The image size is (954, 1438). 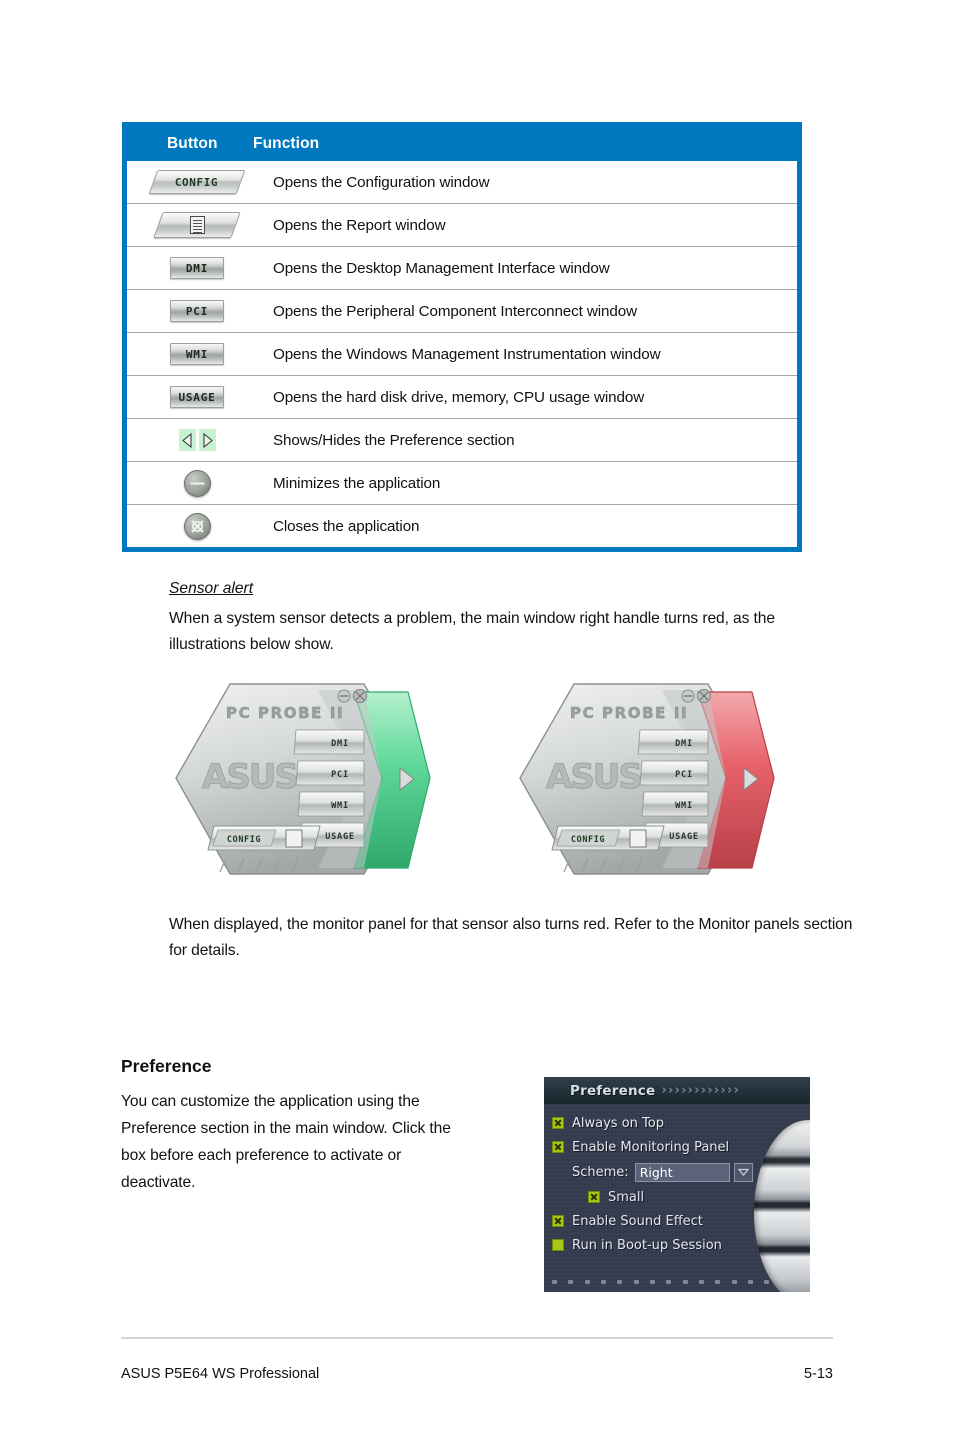 What do you see at coordinates (249, 777) in the screenshot?
I see `probe-normal-asus-logo: ASUS` at bounding box center [249, 777].